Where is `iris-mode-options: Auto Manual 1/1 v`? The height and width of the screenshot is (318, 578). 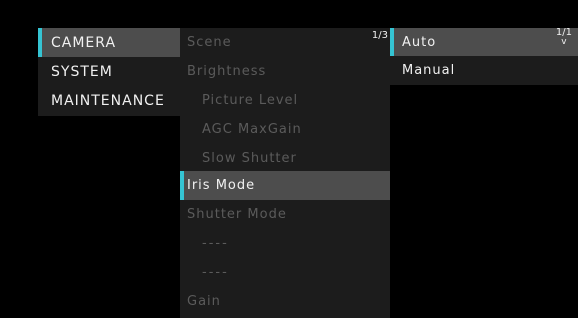
iris-mode-options: Auto Manual 1/1 v is located at coordinates (484, 56).